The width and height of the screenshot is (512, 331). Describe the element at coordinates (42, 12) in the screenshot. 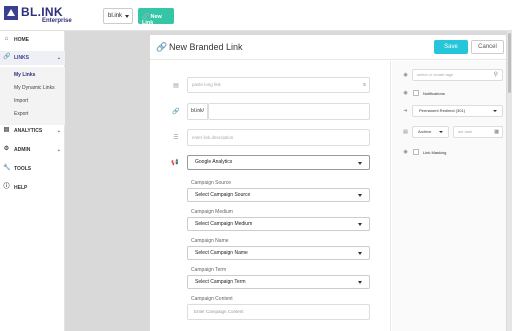

I see `brand-name: BL.INK` at that location.